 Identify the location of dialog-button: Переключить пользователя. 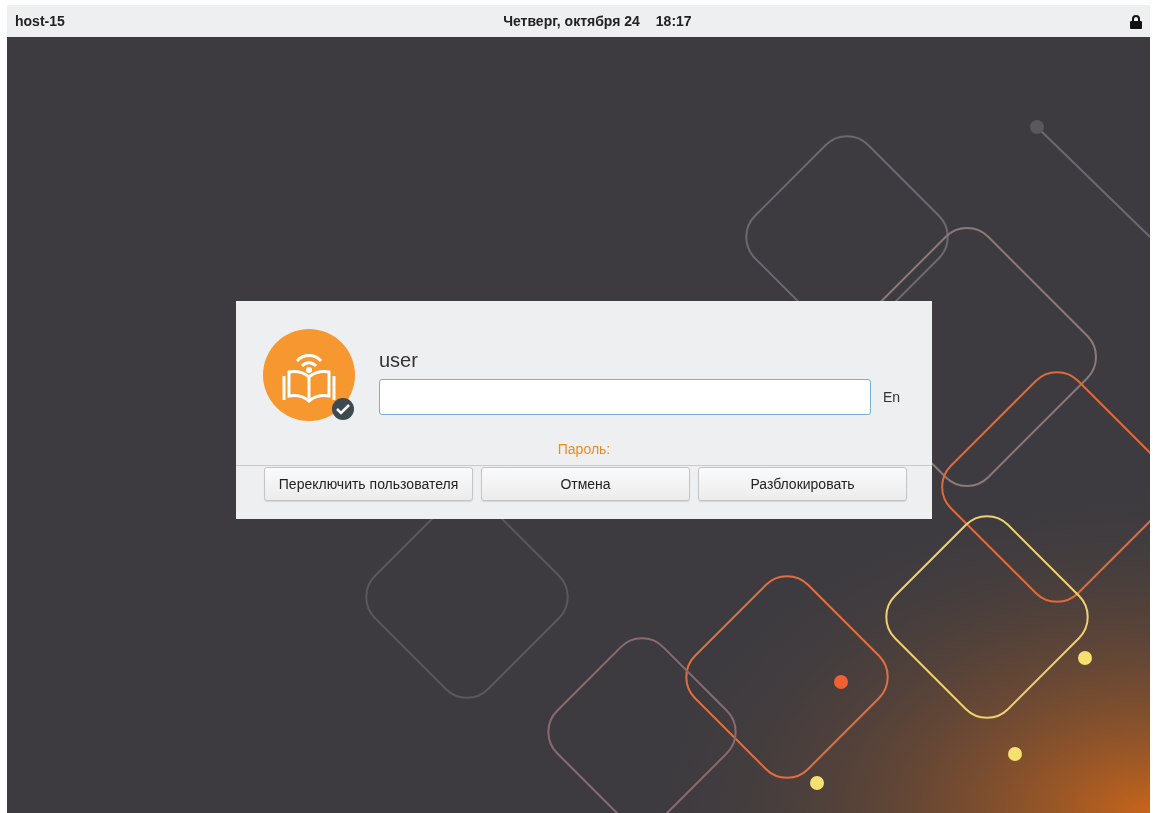
(368, 484).